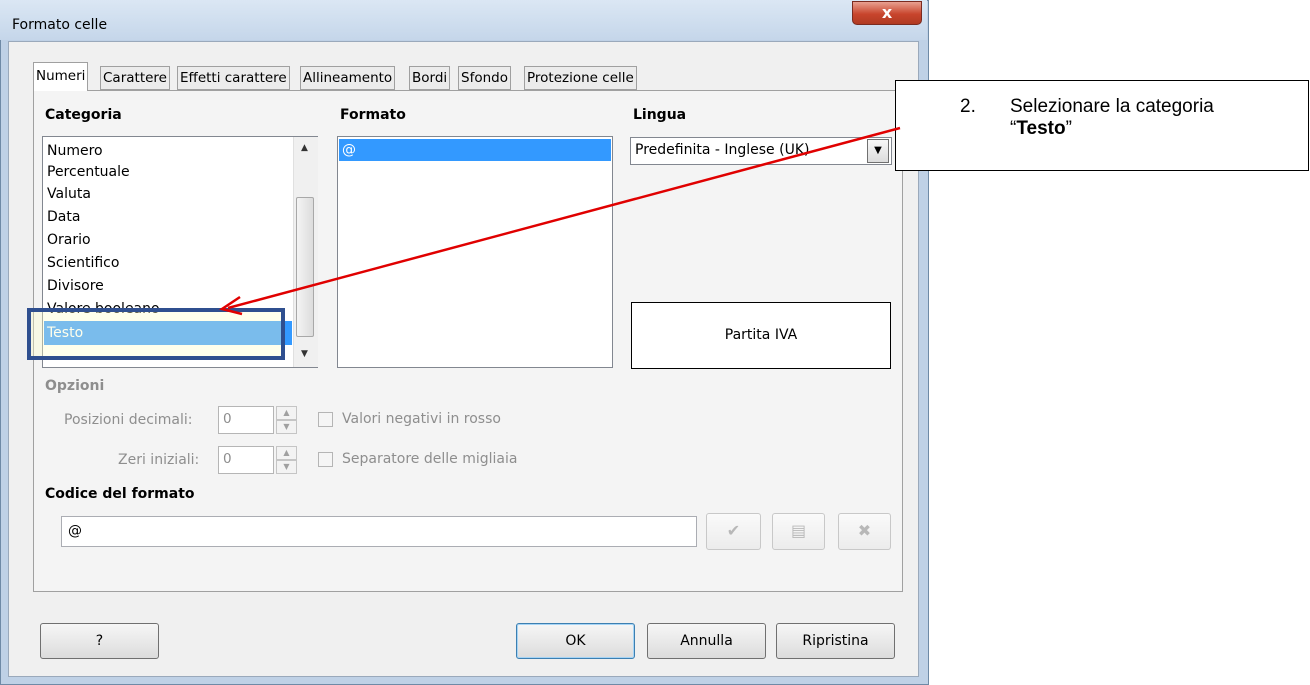 The height and width of the screenshot is (685, 1310). Describe the element at coordinates (564, 218) in the screenshot. I see `annotation-arrow-line` at that location.